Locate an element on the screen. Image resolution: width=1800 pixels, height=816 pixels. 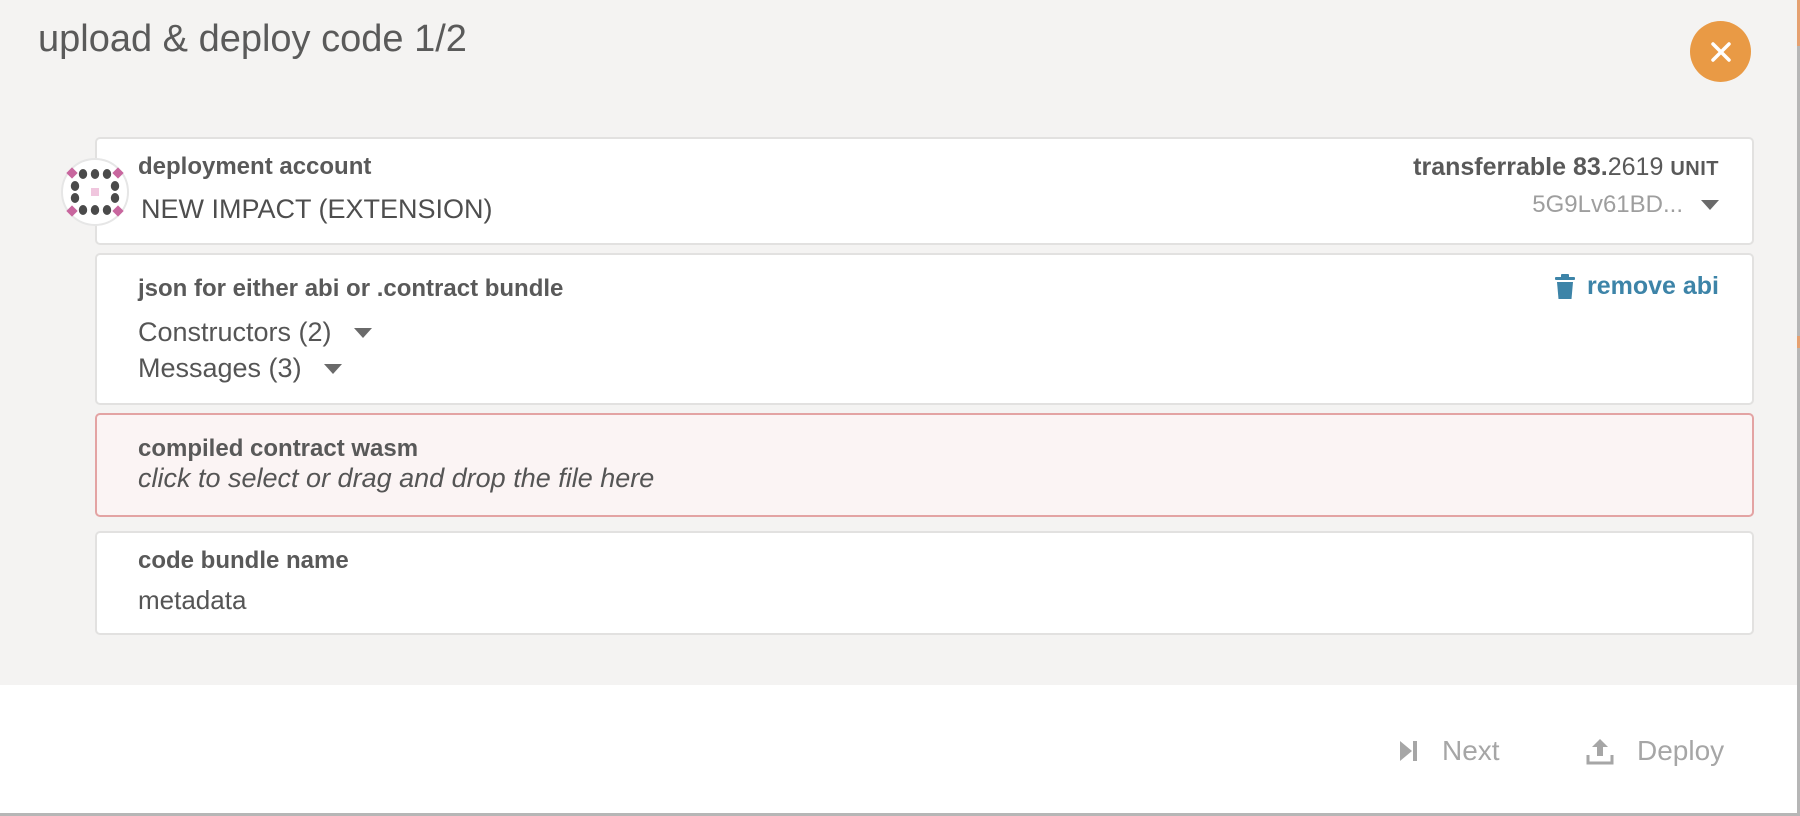
remove-abi-button: remove abi is located at coordinates (1636, 286).